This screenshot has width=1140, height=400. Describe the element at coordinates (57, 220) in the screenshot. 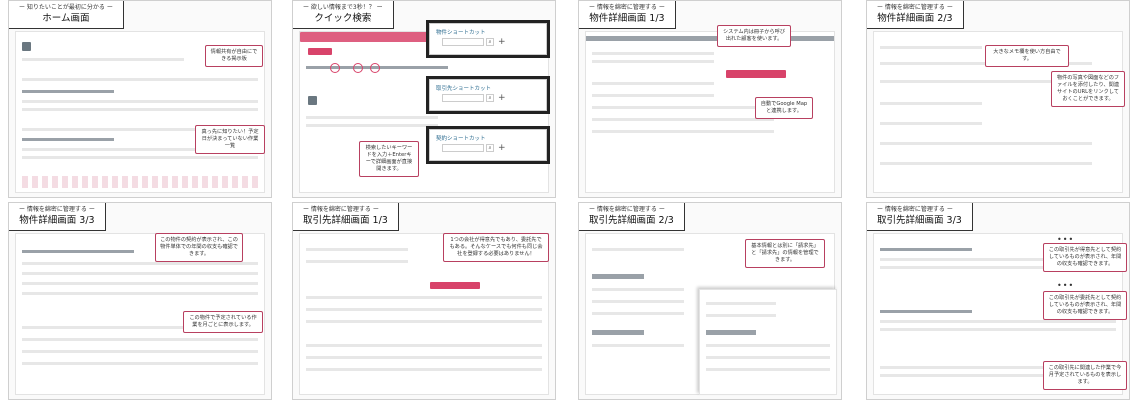

I see `panel-title: 物件詳細画面 3/3` at that location.